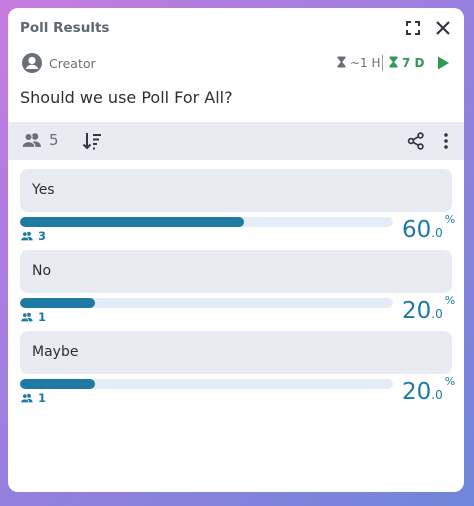 This screenshot has height=506, width=474. Describe the element at coordinates (417, 230) in the screenshot. I see `percent-integer: 60` at that location.